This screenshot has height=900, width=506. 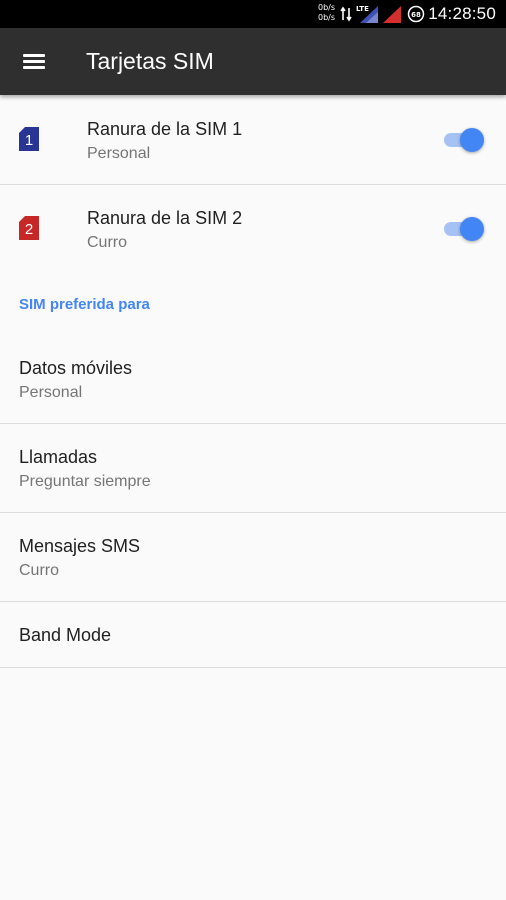 What do you see at coordinates (150, 61) in the screenshot?
I see `page-title: Tarjetas SIM` at bounding box center [150, 61].